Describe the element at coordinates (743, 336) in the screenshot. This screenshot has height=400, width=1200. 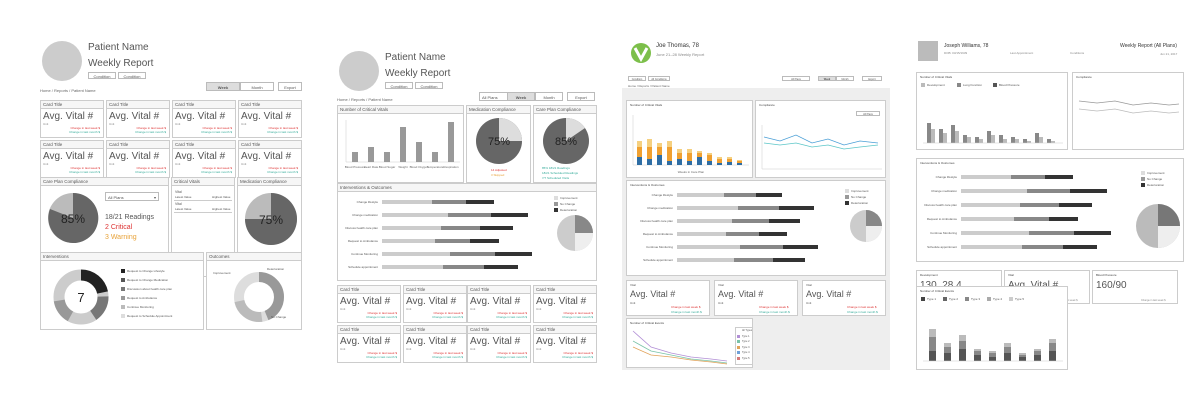
I see `type-option: Type 1` at that location.